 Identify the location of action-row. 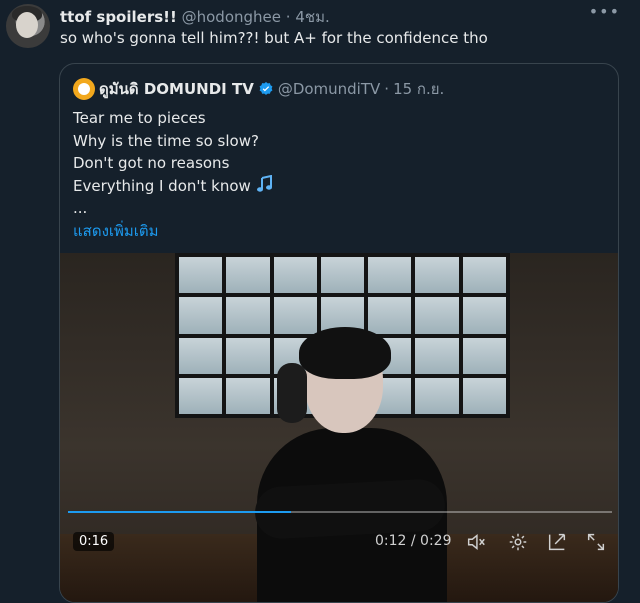
(330, 584).